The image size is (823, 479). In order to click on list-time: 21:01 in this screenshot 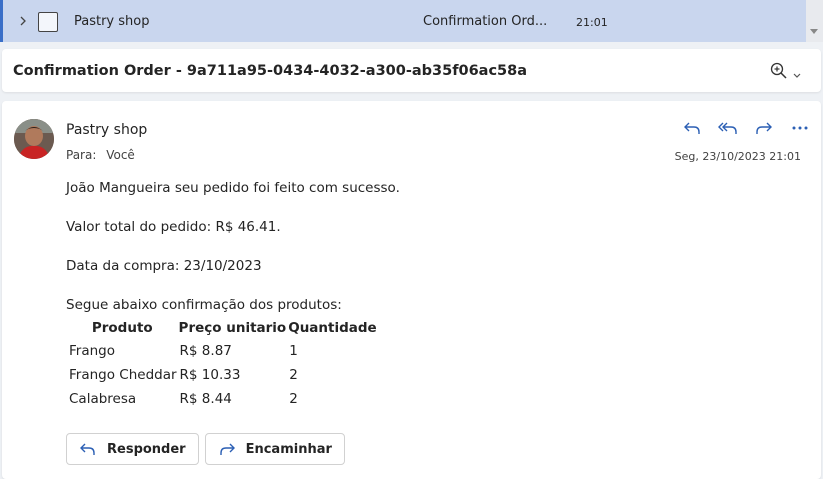, I will do `click(592, 22)`.